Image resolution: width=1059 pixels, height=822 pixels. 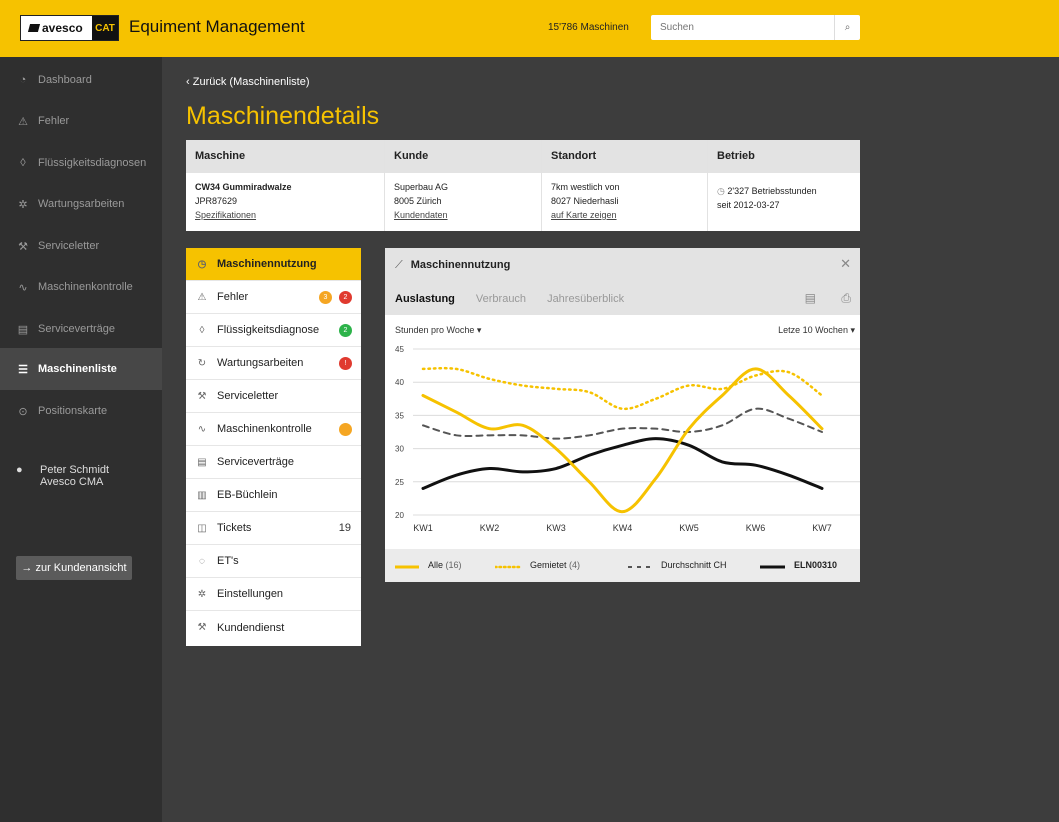 I want to click on submenu-item-serviceletter: ⚒ Serviceletter, so click(x=273, y=396).